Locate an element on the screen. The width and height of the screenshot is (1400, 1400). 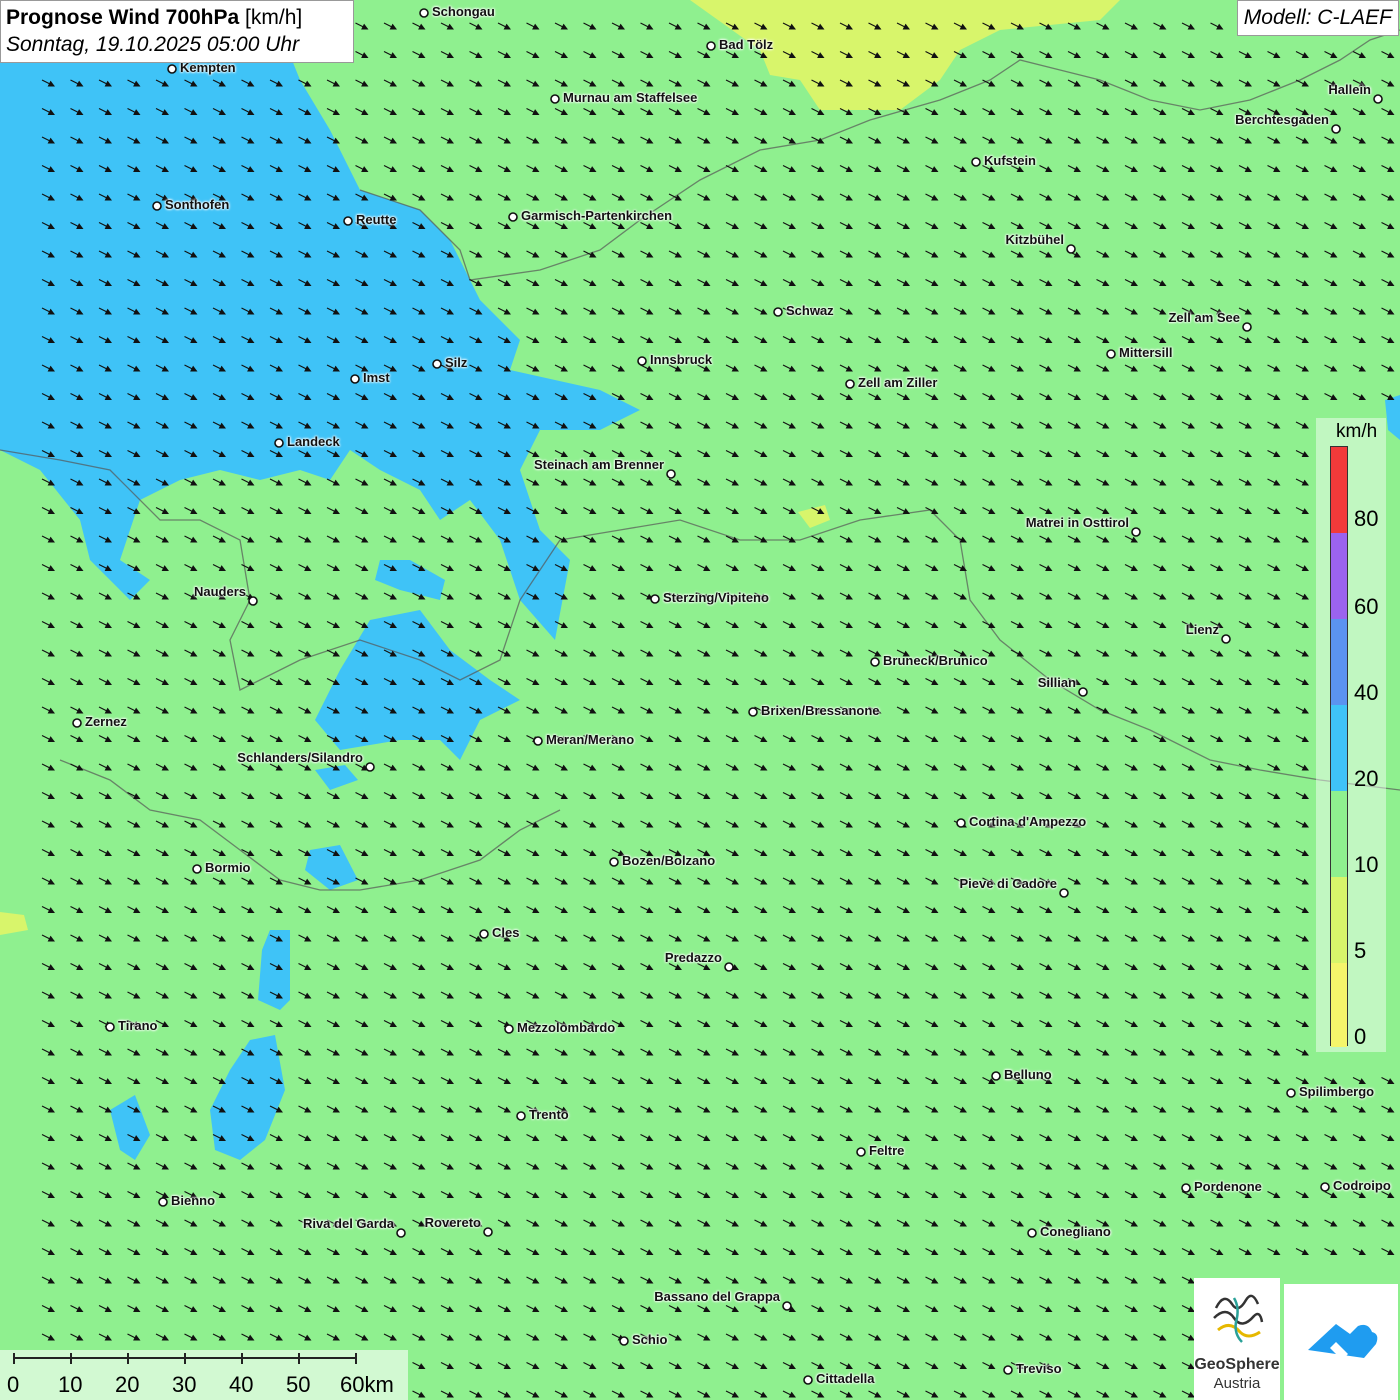
legend-unit: km/h is located at coordinates (1357, 431).